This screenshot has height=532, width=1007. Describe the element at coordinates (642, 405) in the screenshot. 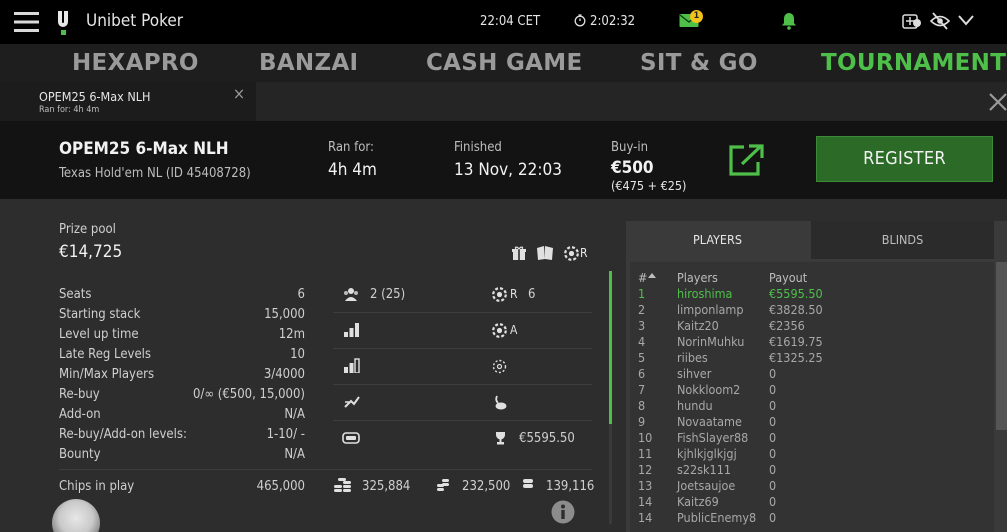

I see `player-row-rank: 8` at that location.